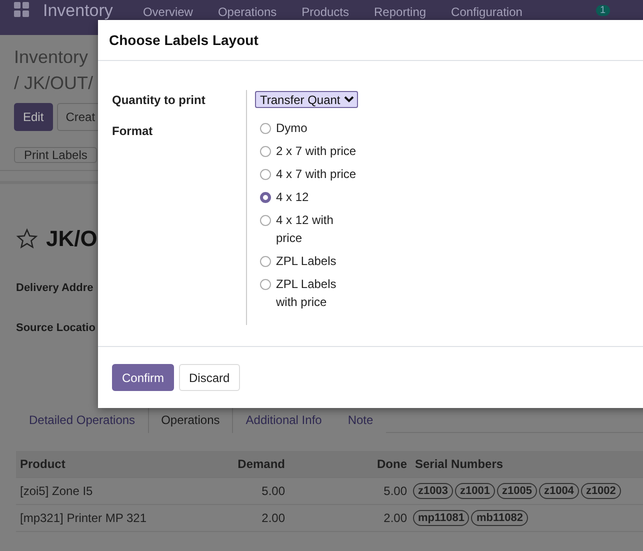 The width and height of the screenshot is (643, 551). I want to click on serial-tag: mp11081, so click(441, 518).